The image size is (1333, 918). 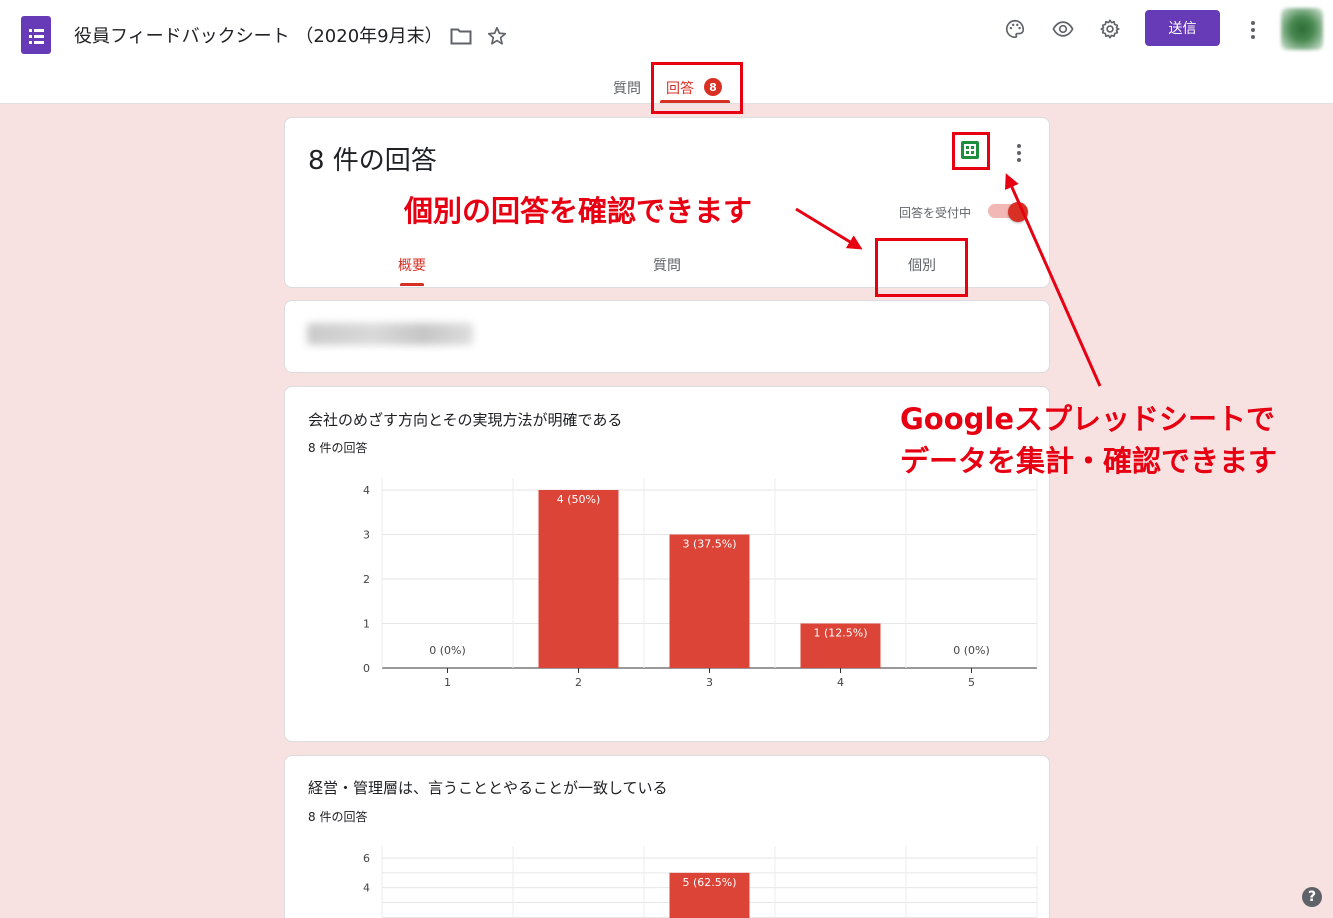 I want to click on arrow-to-sheets-icon, so click(x=1053, y=280).